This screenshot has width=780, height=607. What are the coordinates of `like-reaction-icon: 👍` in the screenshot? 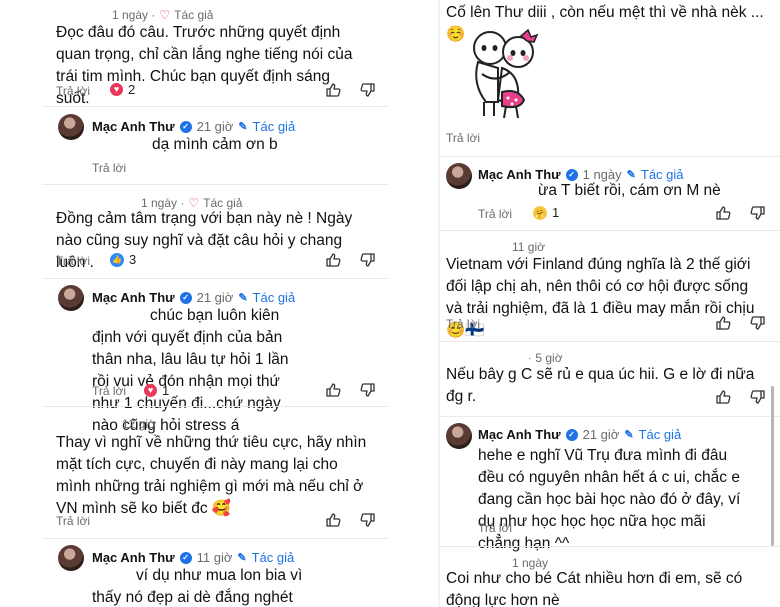 It's located at (117, 259).